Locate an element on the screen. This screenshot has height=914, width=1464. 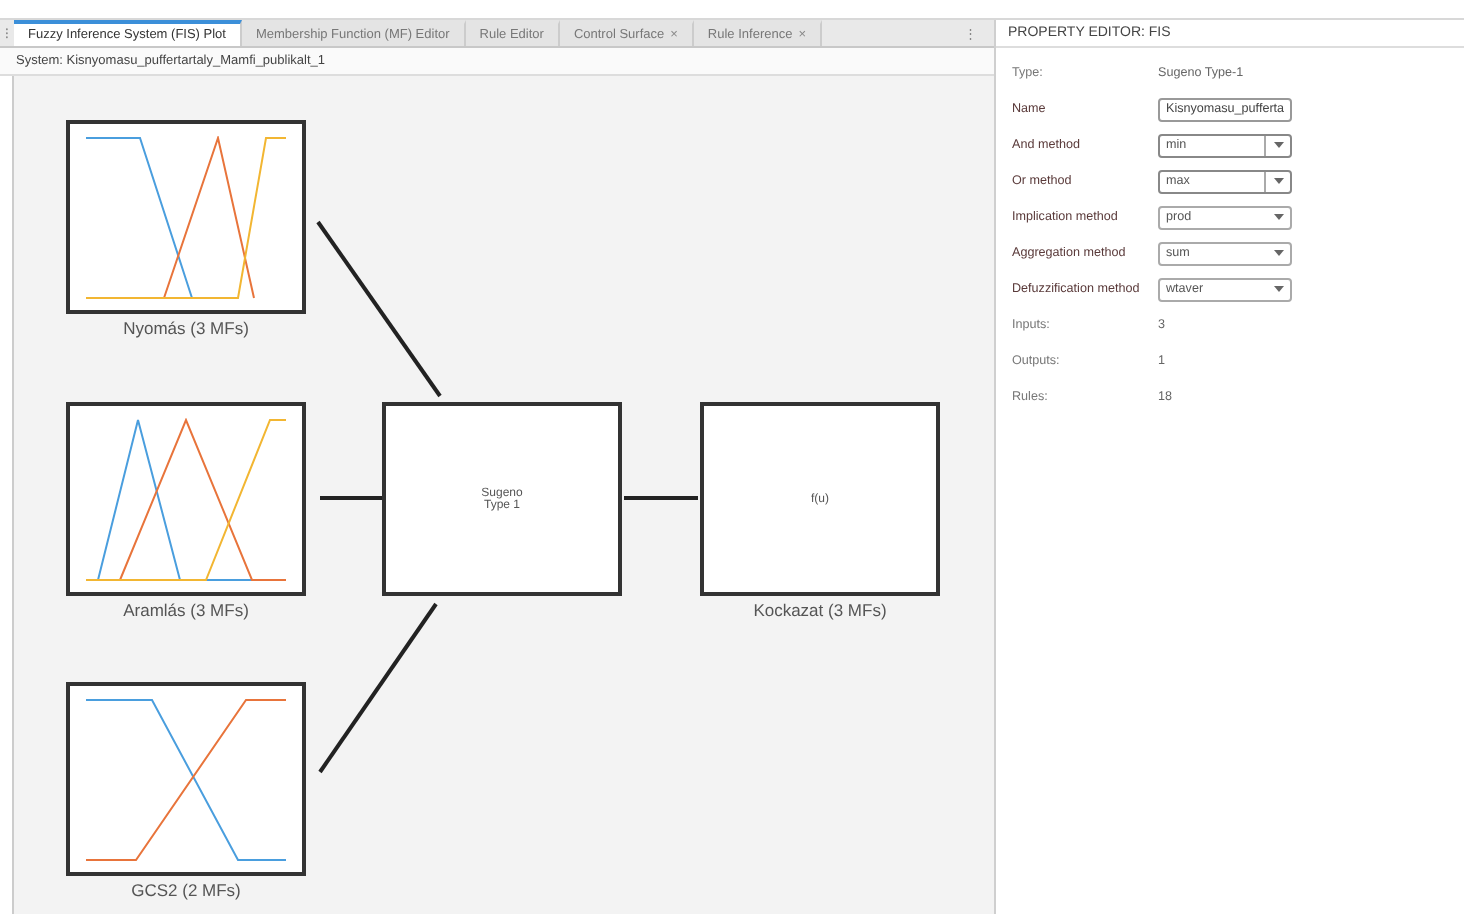
input-label: Nyomás (3 MFs) is located at coordinates (186, 328).